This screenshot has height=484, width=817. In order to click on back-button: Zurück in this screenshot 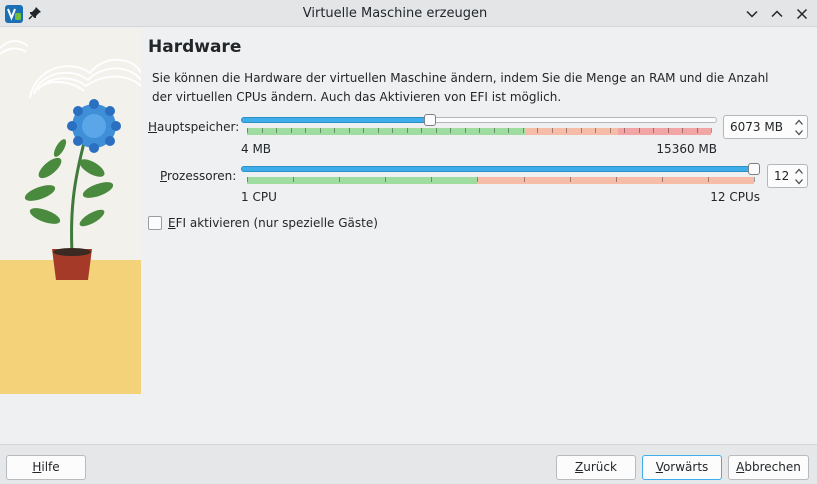, I will do `click(596, 467)`.